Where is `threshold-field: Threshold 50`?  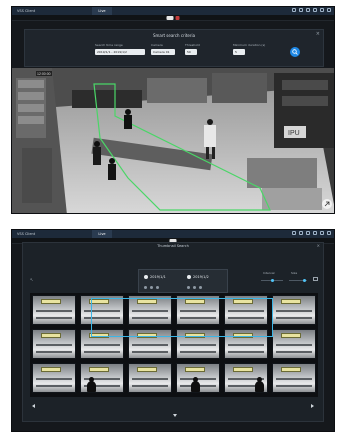 threshold-field: Threshold 50 is located at coordinates (203, 49).